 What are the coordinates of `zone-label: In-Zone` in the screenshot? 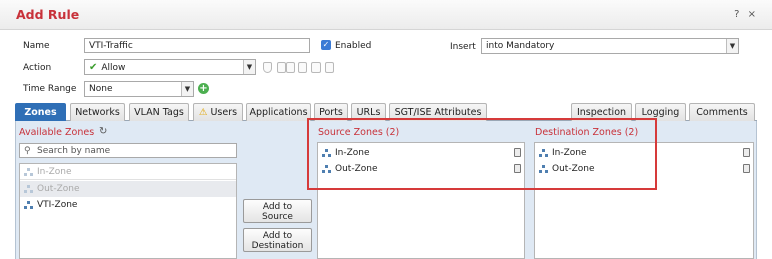 It's located at (54, 172).